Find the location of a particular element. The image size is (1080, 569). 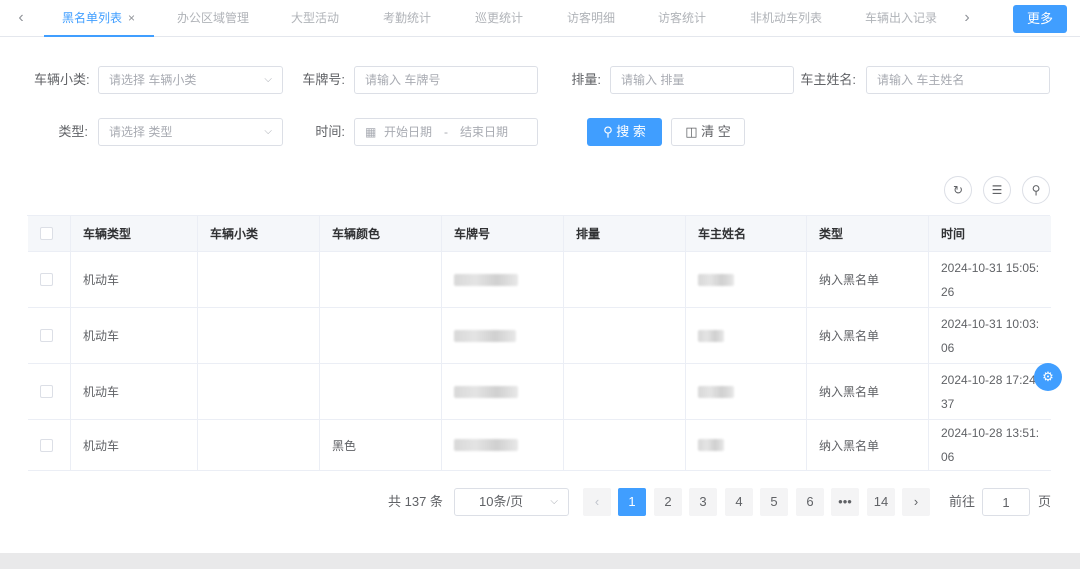

page-2: 2 is located at coordinates (668, 502).